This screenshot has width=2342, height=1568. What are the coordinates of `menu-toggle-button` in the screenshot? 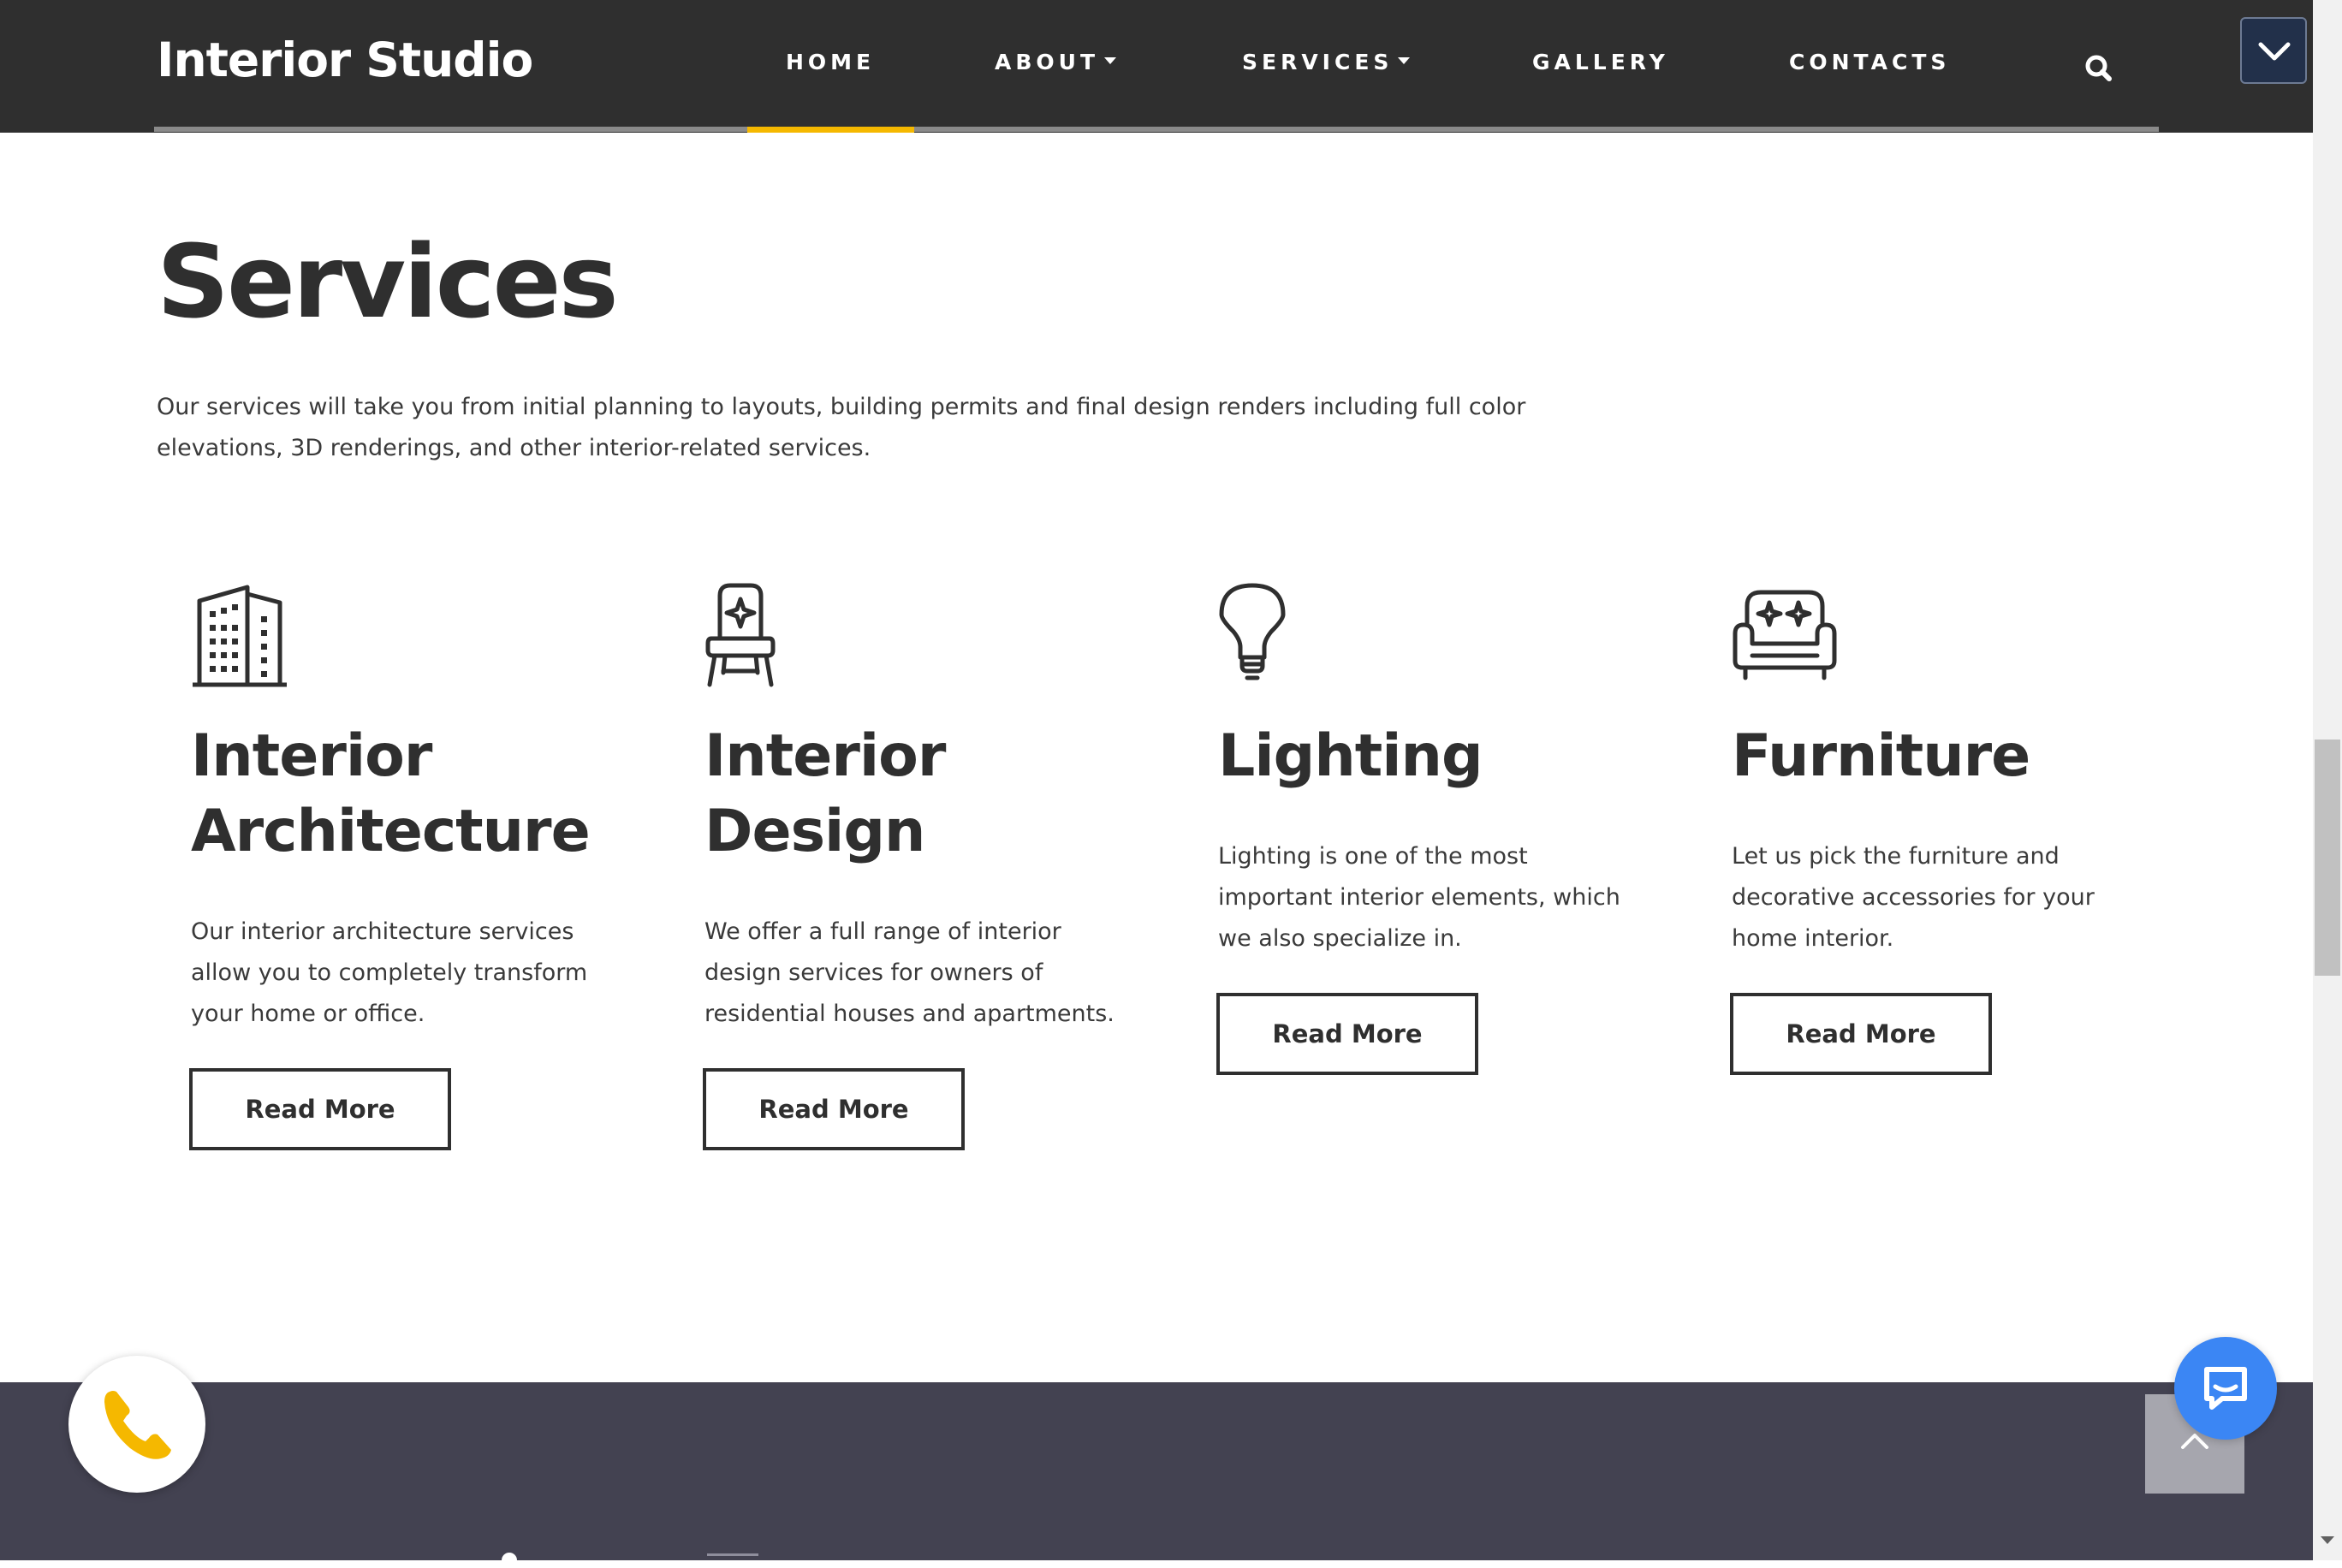 It's located at (2273, 50).